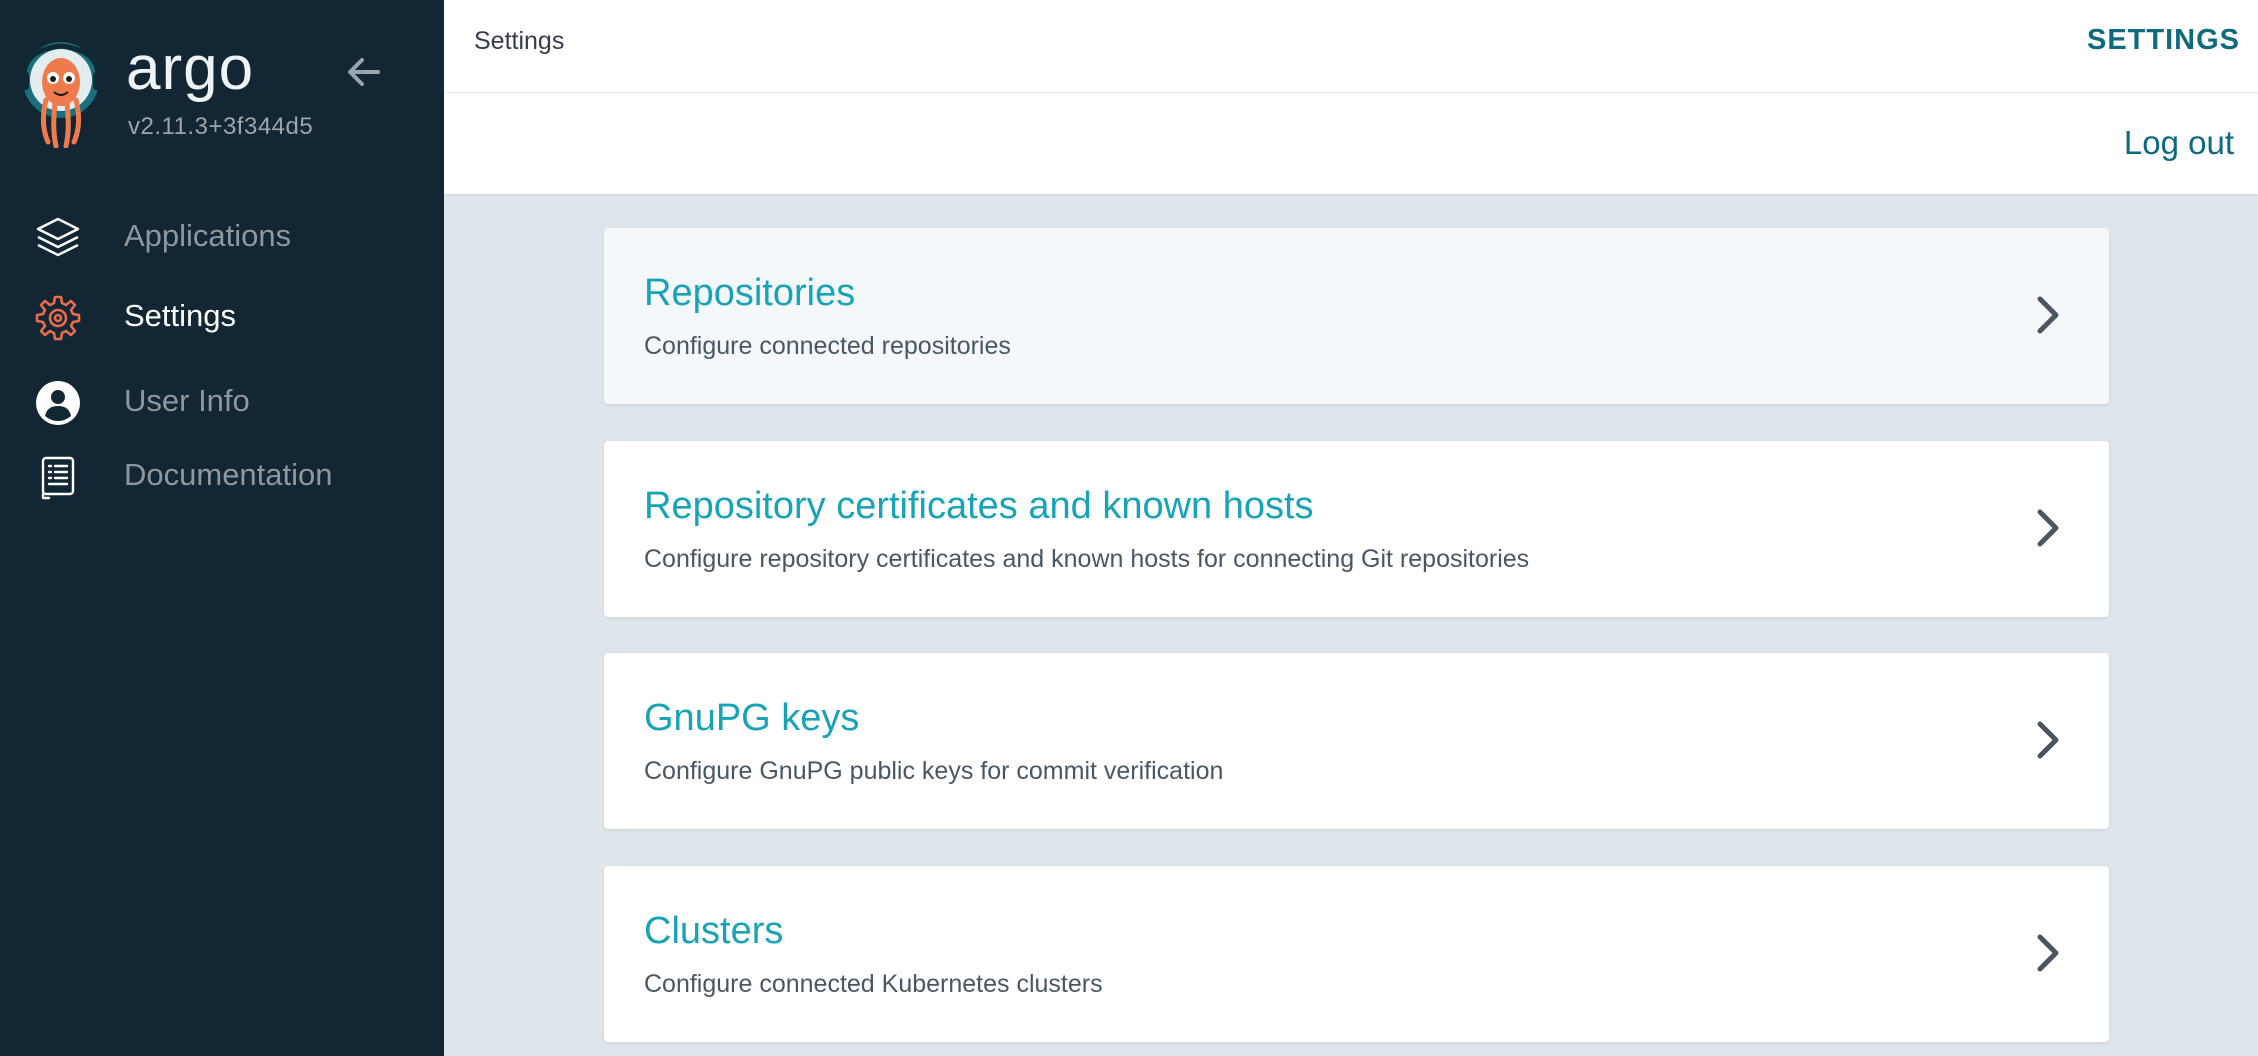 This screenshot has height=1056, width=2258. Describe the element at coordinates (2163, 40) in the screenshot. I see `page-title: SETTINGS` at that location.